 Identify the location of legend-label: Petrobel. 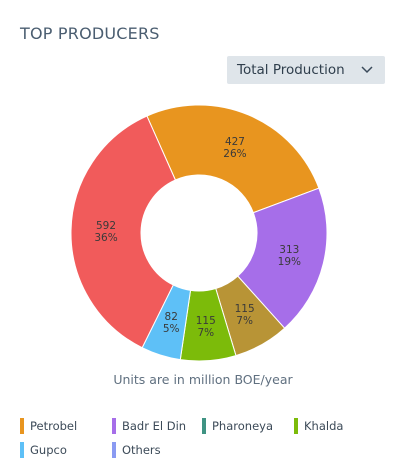
(54, 426).